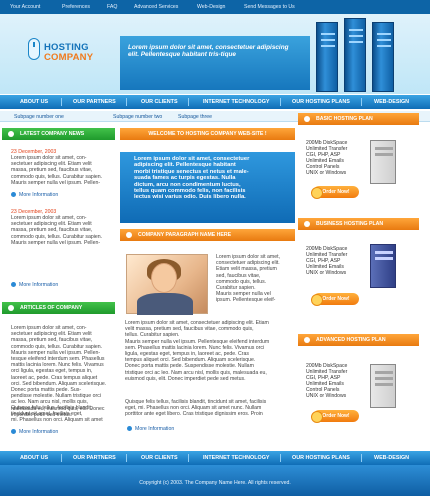  What do you see at coordinates (211, 7) in the screenshot?
I see `link-web-design: Web-Design` at bounding box center [211, 7].